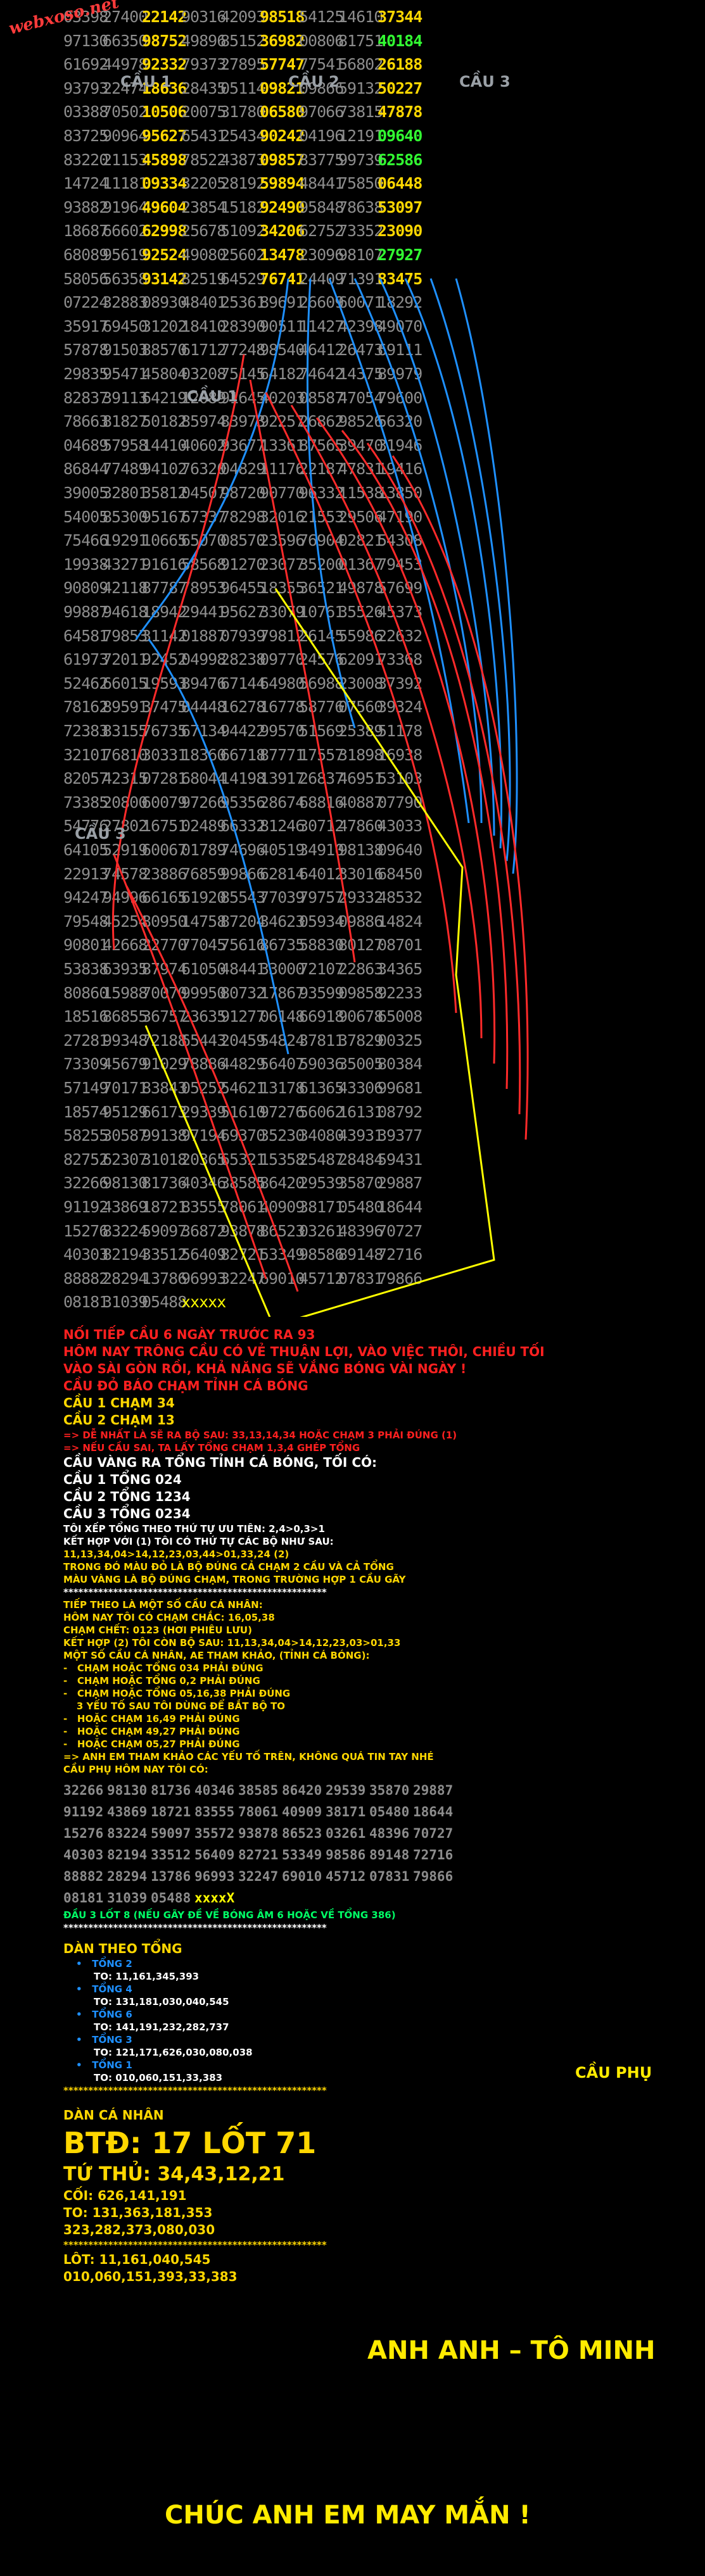 Image resolution: width=705 pixels, height=2576 pixels. What do you see at coordinates (613, 2073) in the screenshot?
I see `cau-phu-label: CẦU PHỤ` at bounding box center [613, 2073].